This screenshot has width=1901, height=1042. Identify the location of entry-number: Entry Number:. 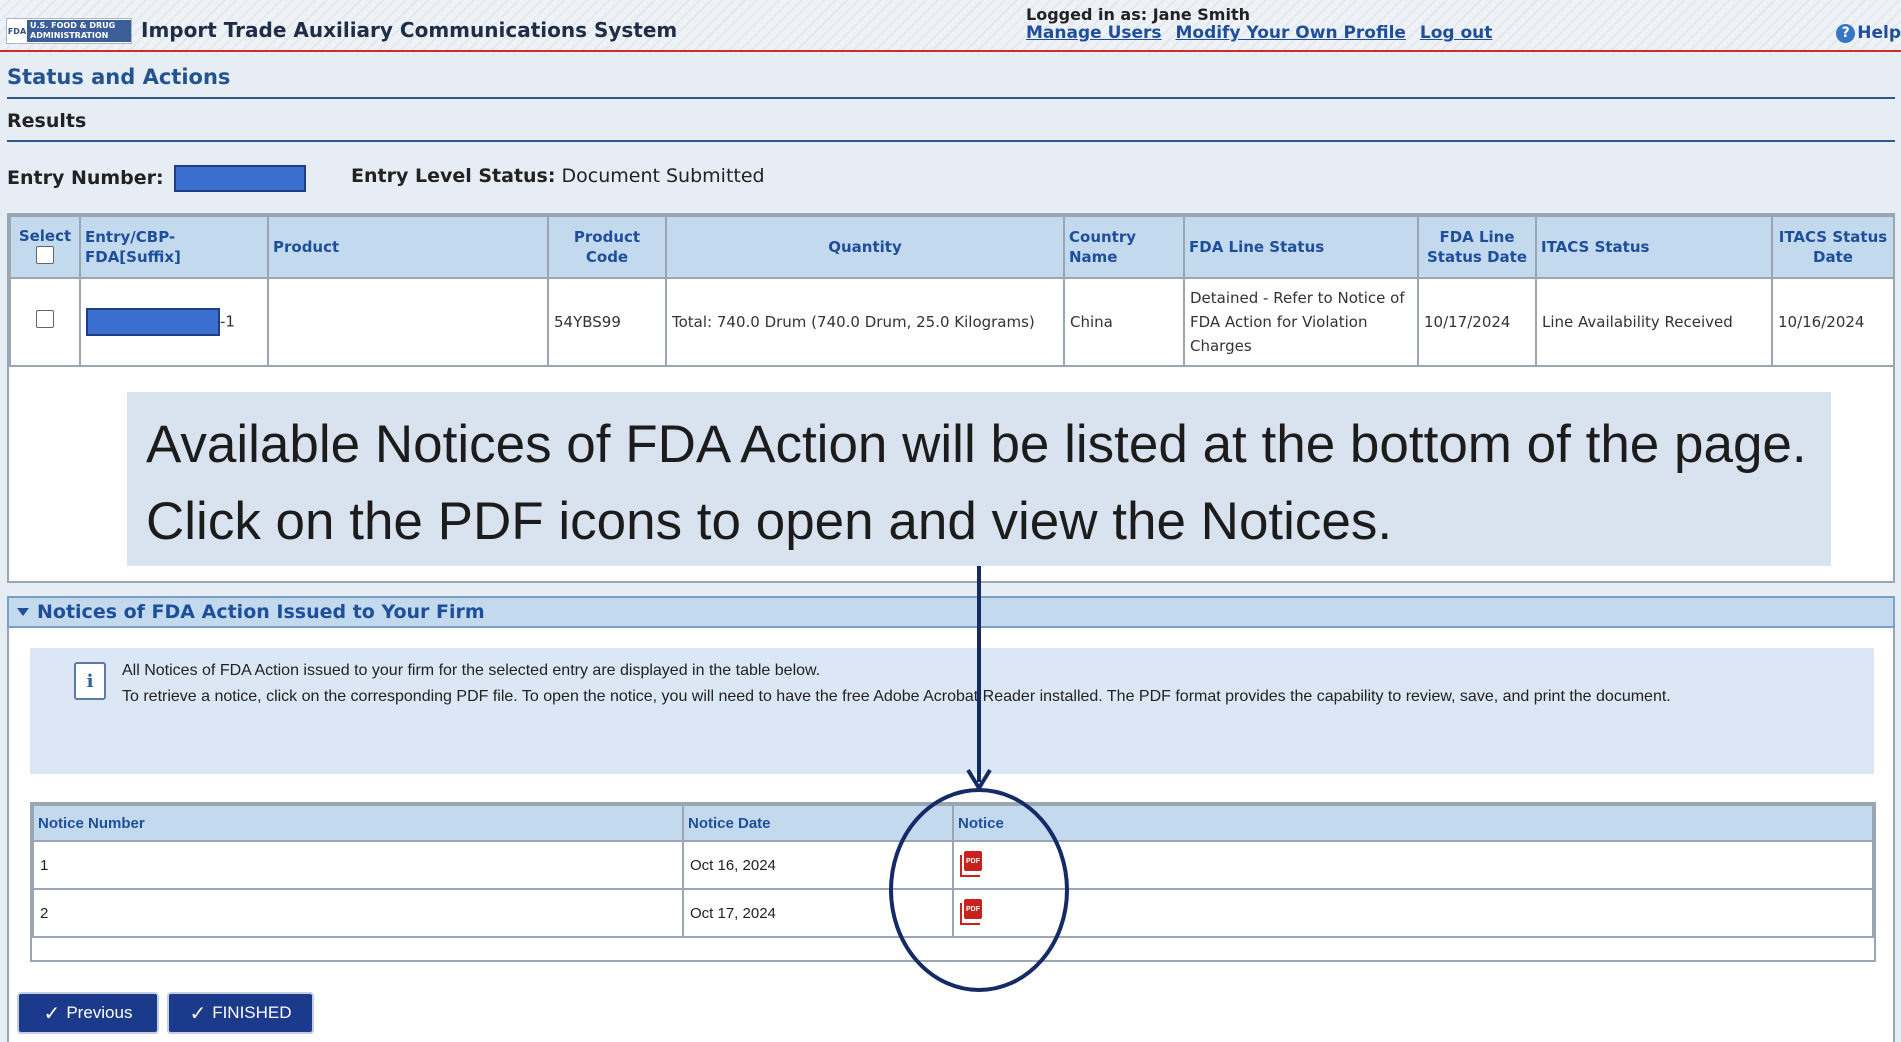
(156, 178).